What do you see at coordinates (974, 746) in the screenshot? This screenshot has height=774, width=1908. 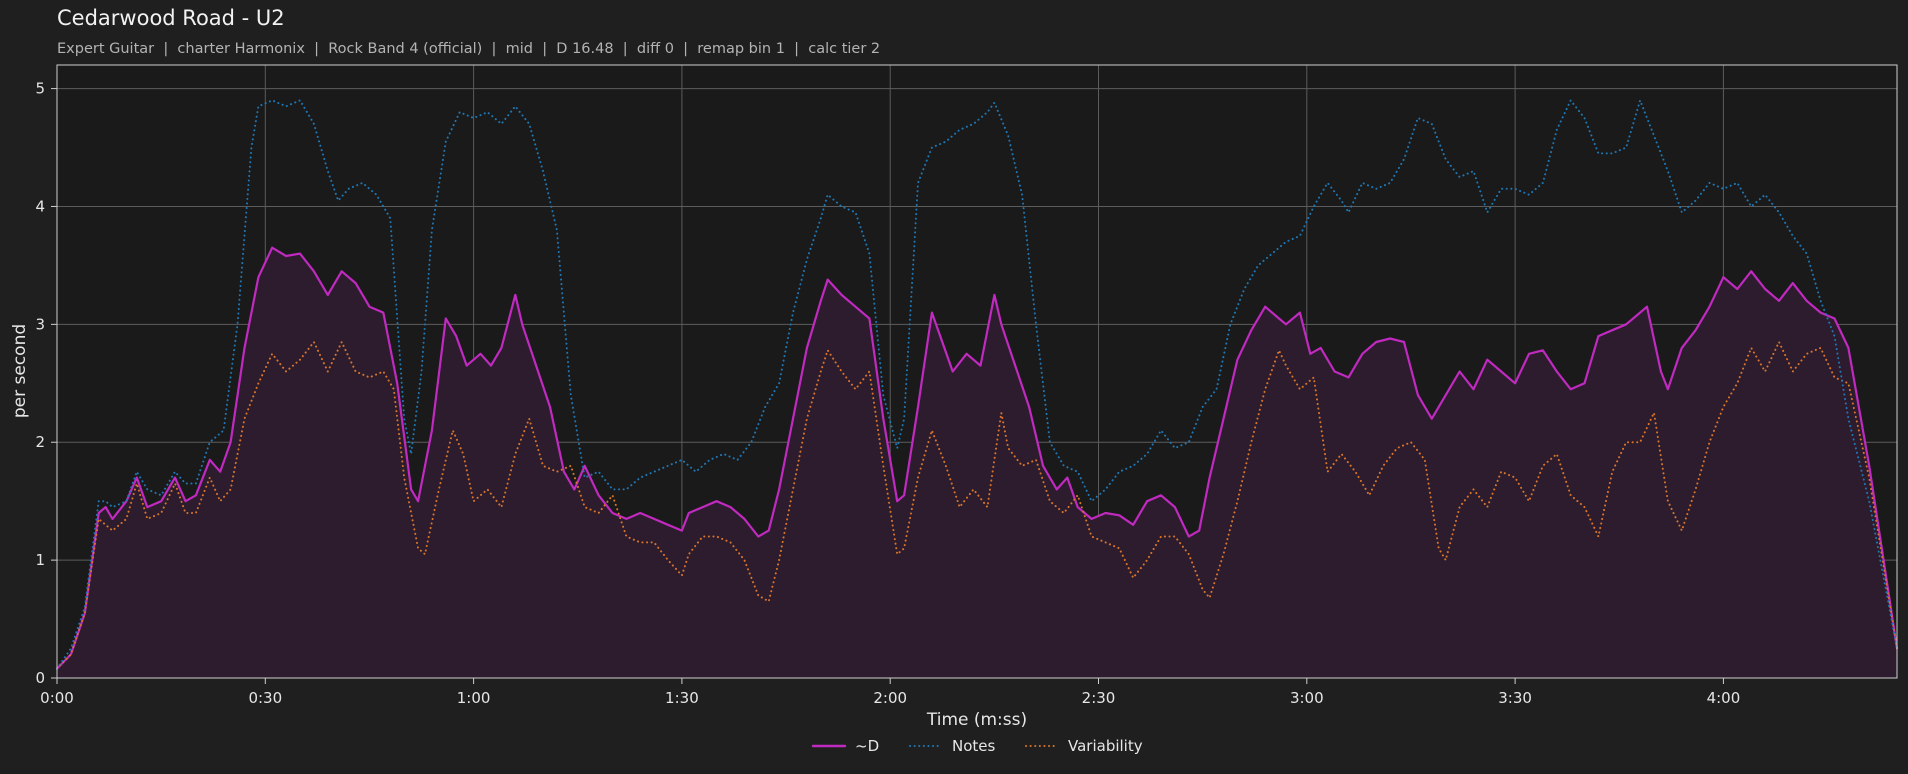 I see `legend-label-notes: Notes` at bounding box center [974, 746].